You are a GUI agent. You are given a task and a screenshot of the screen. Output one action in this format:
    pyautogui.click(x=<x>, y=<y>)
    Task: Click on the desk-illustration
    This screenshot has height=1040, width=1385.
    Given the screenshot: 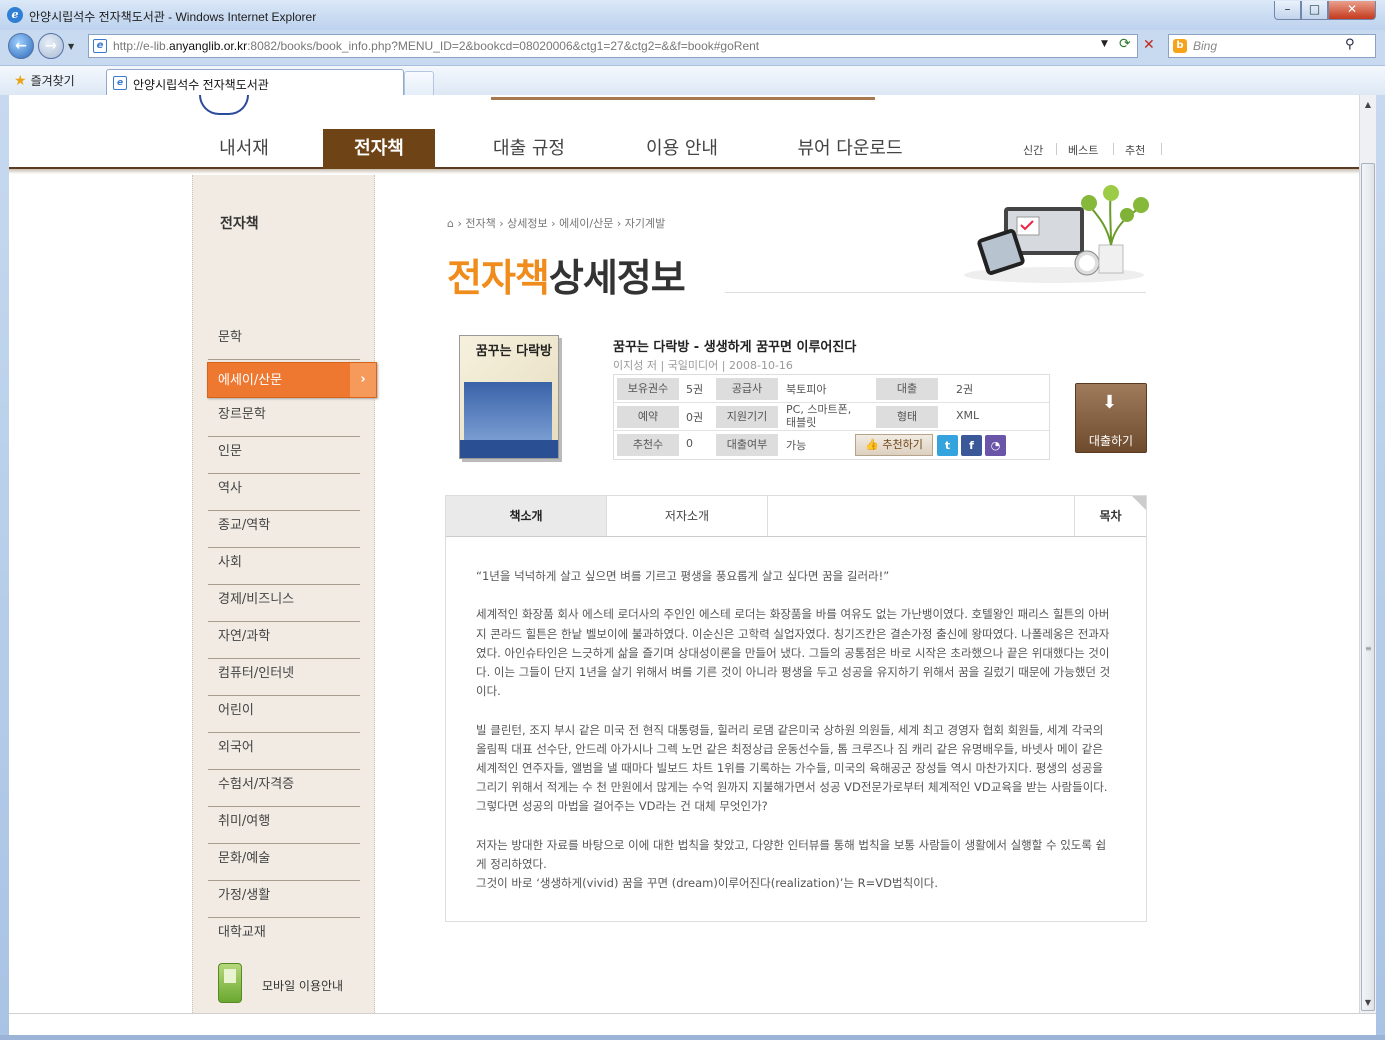 What is the action you would take?
    pyautogui.click(x=1056, y=234)
    